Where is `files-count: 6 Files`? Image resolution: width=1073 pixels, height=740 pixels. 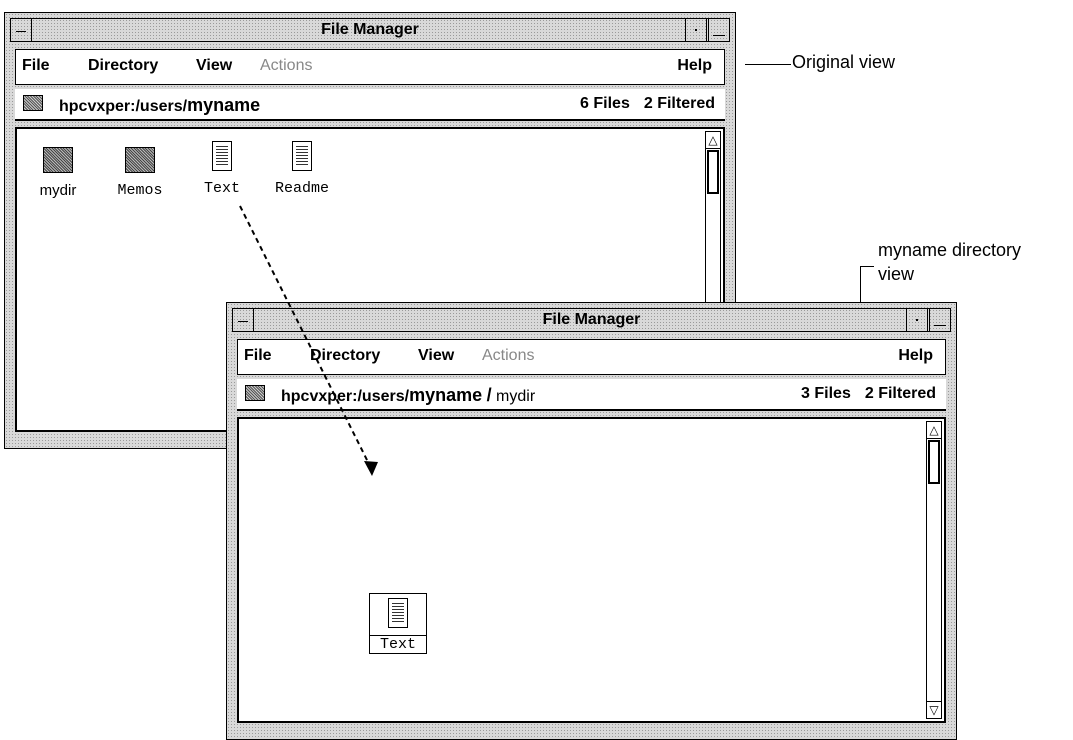
files-count: 6 Files is located at coordinates (605, 103).